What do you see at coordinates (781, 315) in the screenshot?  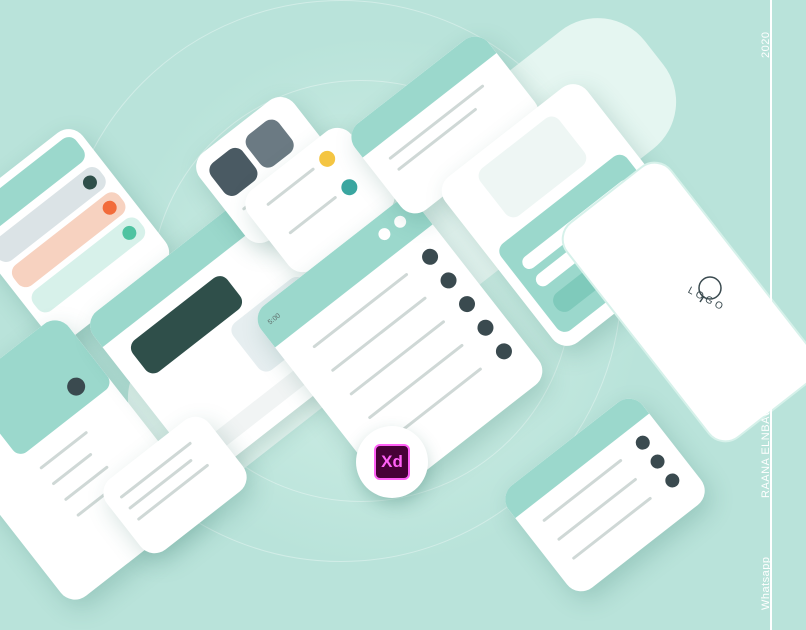 I see `side-panel: 2020 RAANA ELNBAWY Whatsapp` at bounding box center [781, 315].